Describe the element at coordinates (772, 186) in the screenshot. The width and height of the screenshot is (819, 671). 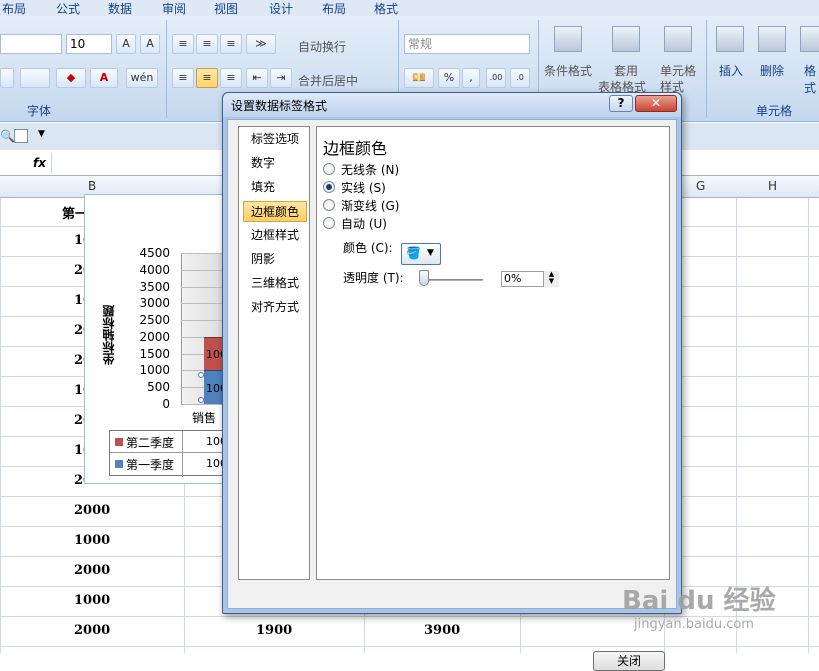
I see `column-h-header: H` at that location.